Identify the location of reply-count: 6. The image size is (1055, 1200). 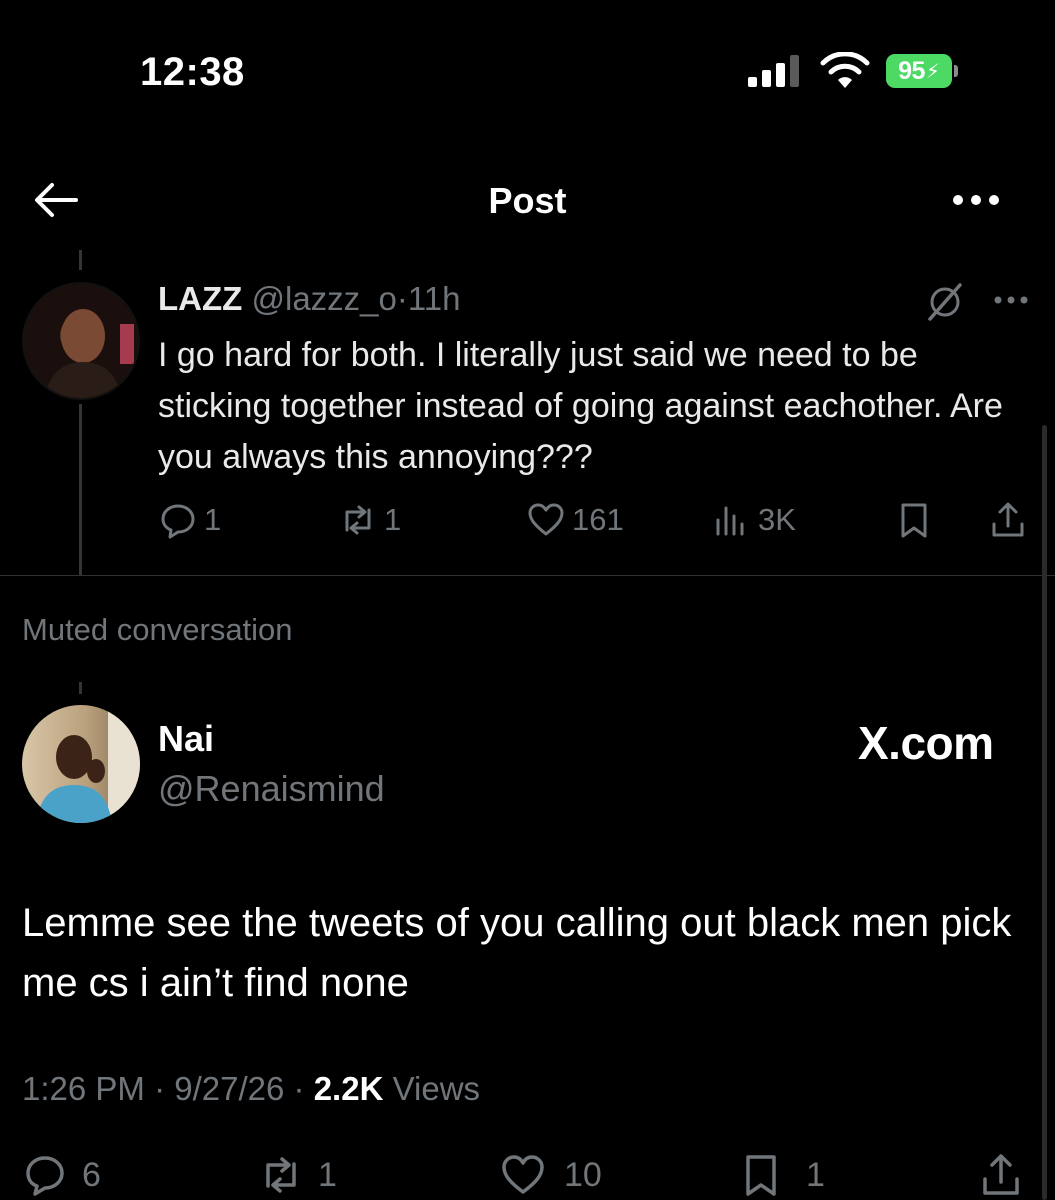
(91, 1174).